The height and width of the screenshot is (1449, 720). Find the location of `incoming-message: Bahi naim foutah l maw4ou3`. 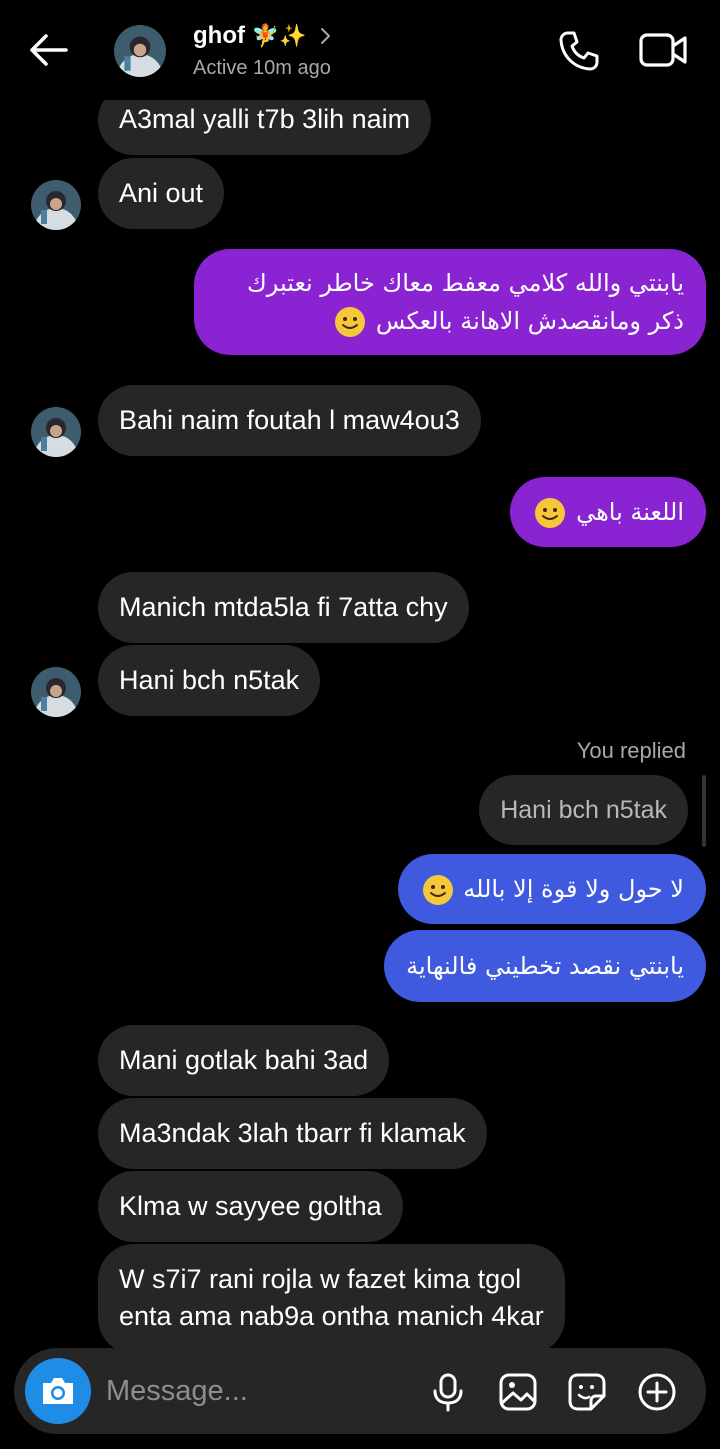

incoming-message: Bahi naim foutah l maw4ou3 is located at coordinates (289, 420).